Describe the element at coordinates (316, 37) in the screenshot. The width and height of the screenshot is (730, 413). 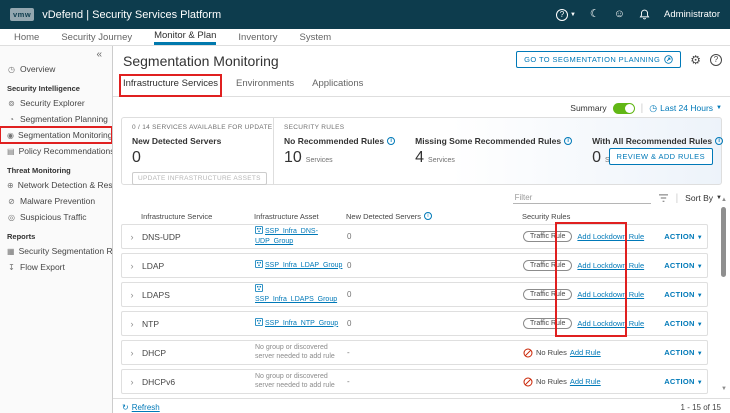
I see `nav-item: System` at that location.